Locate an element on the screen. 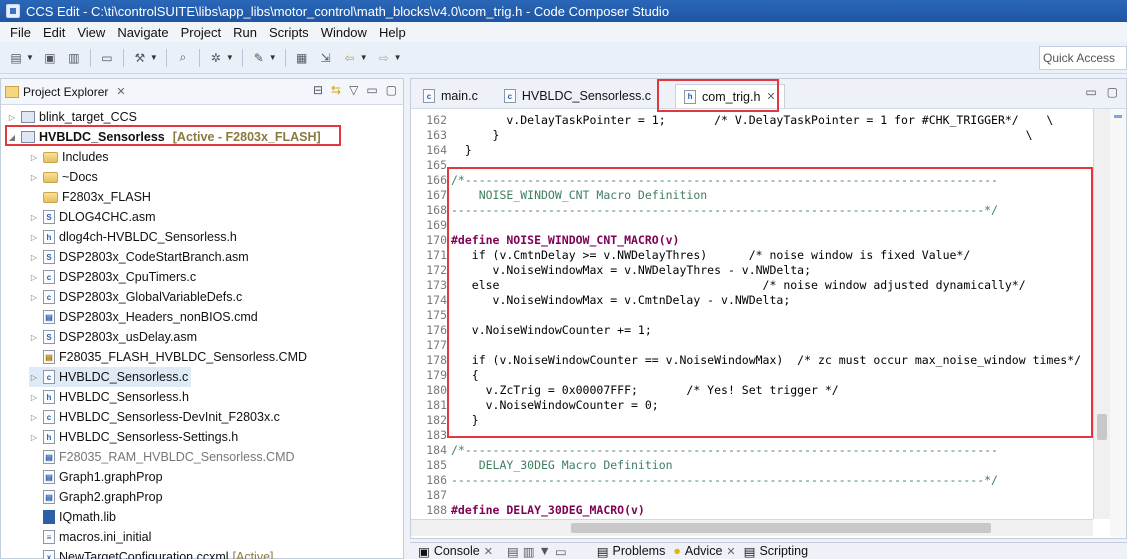 The width and height of the screenshot is (1127, 559). tab-console: ▣ Console ✕ is located at coordinates (455, 551).